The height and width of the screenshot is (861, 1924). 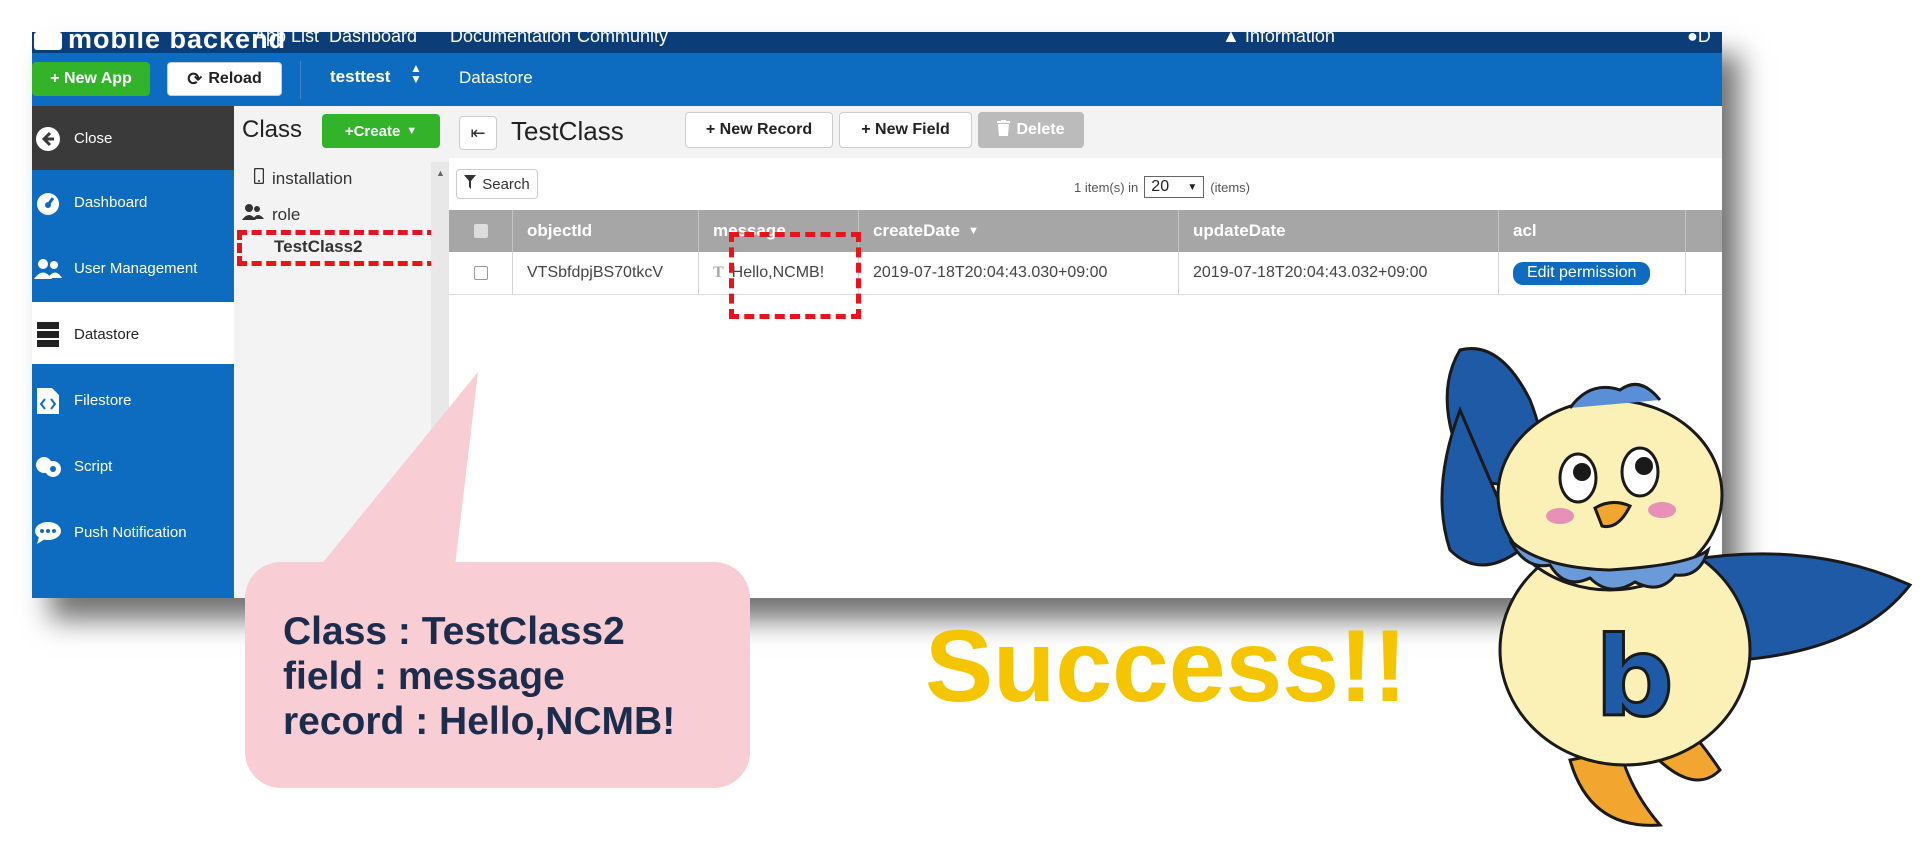 I want to click on class-item-installation: installation, so click(x=303, y=178).